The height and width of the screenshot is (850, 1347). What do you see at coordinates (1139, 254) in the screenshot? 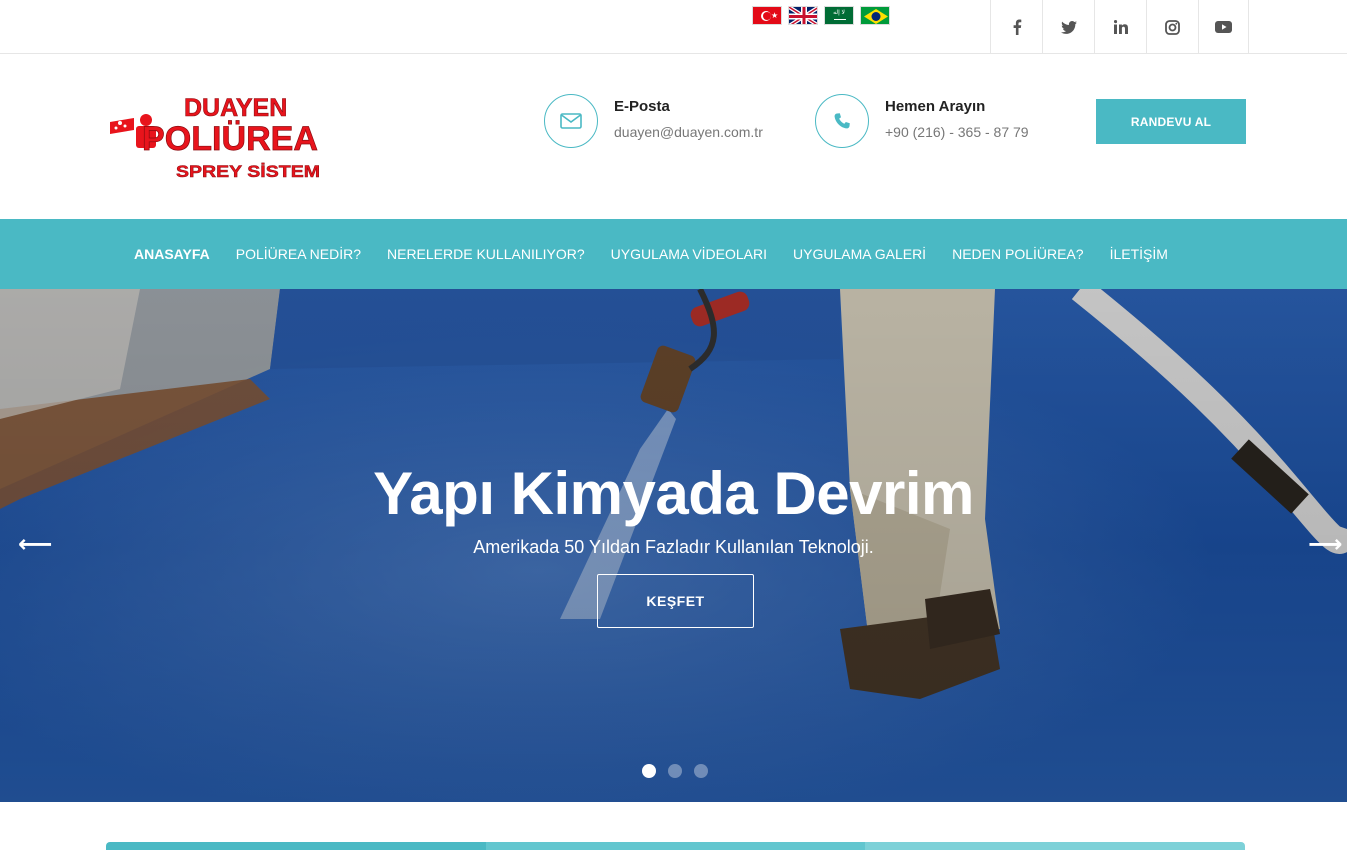
I see `nav-item-contact: İLETİŞİM` at bounding box center [1139, 254].